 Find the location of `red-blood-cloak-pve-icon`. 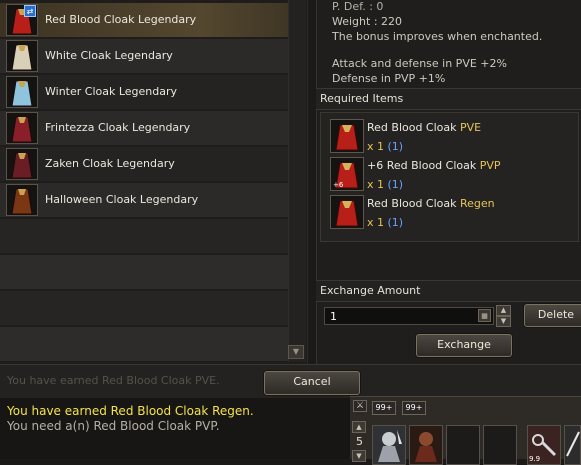

red-blood-cloak-pve-icon is located at coordinates (347, 136).